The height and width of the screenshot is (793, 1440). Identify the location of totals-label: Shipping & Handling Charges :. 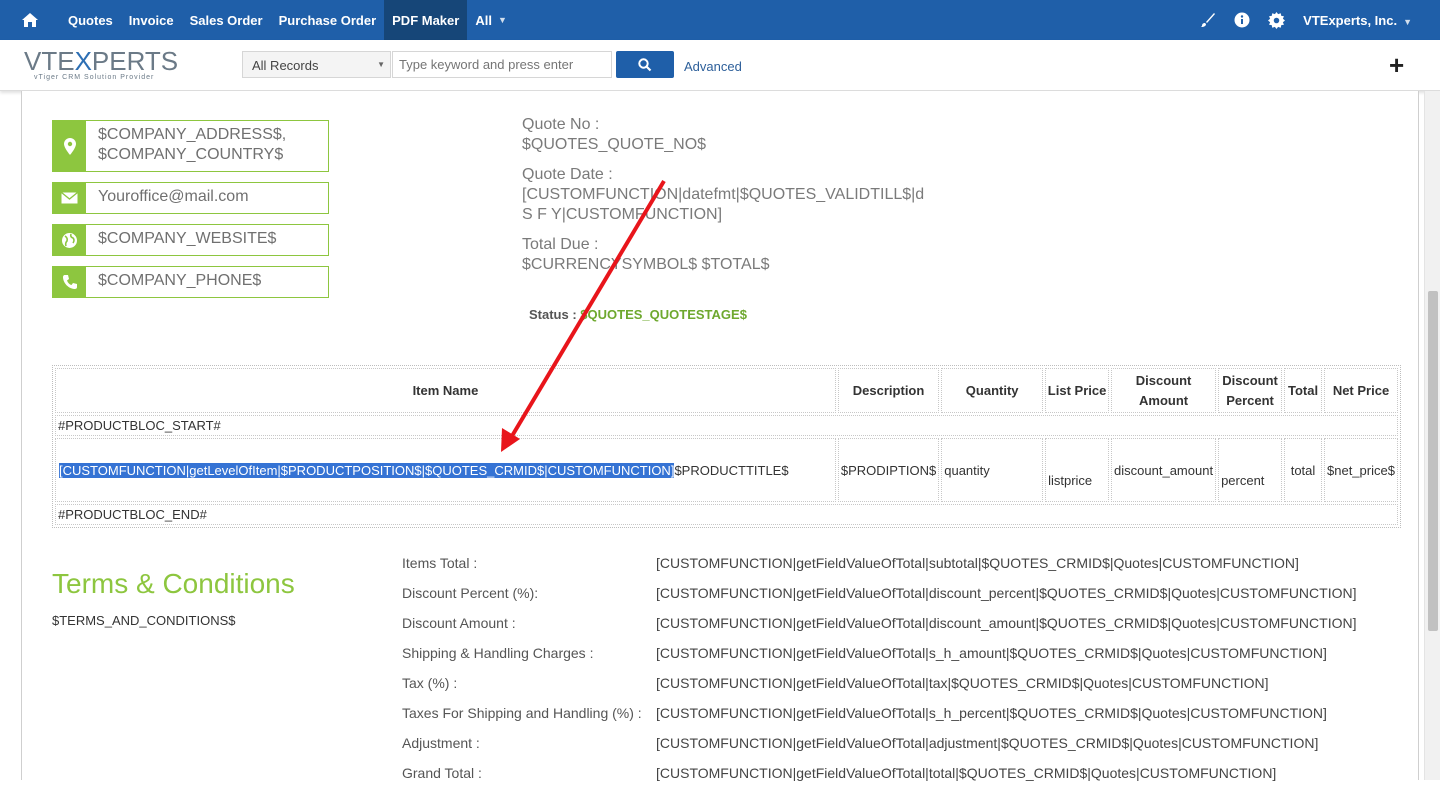
(498, 653).